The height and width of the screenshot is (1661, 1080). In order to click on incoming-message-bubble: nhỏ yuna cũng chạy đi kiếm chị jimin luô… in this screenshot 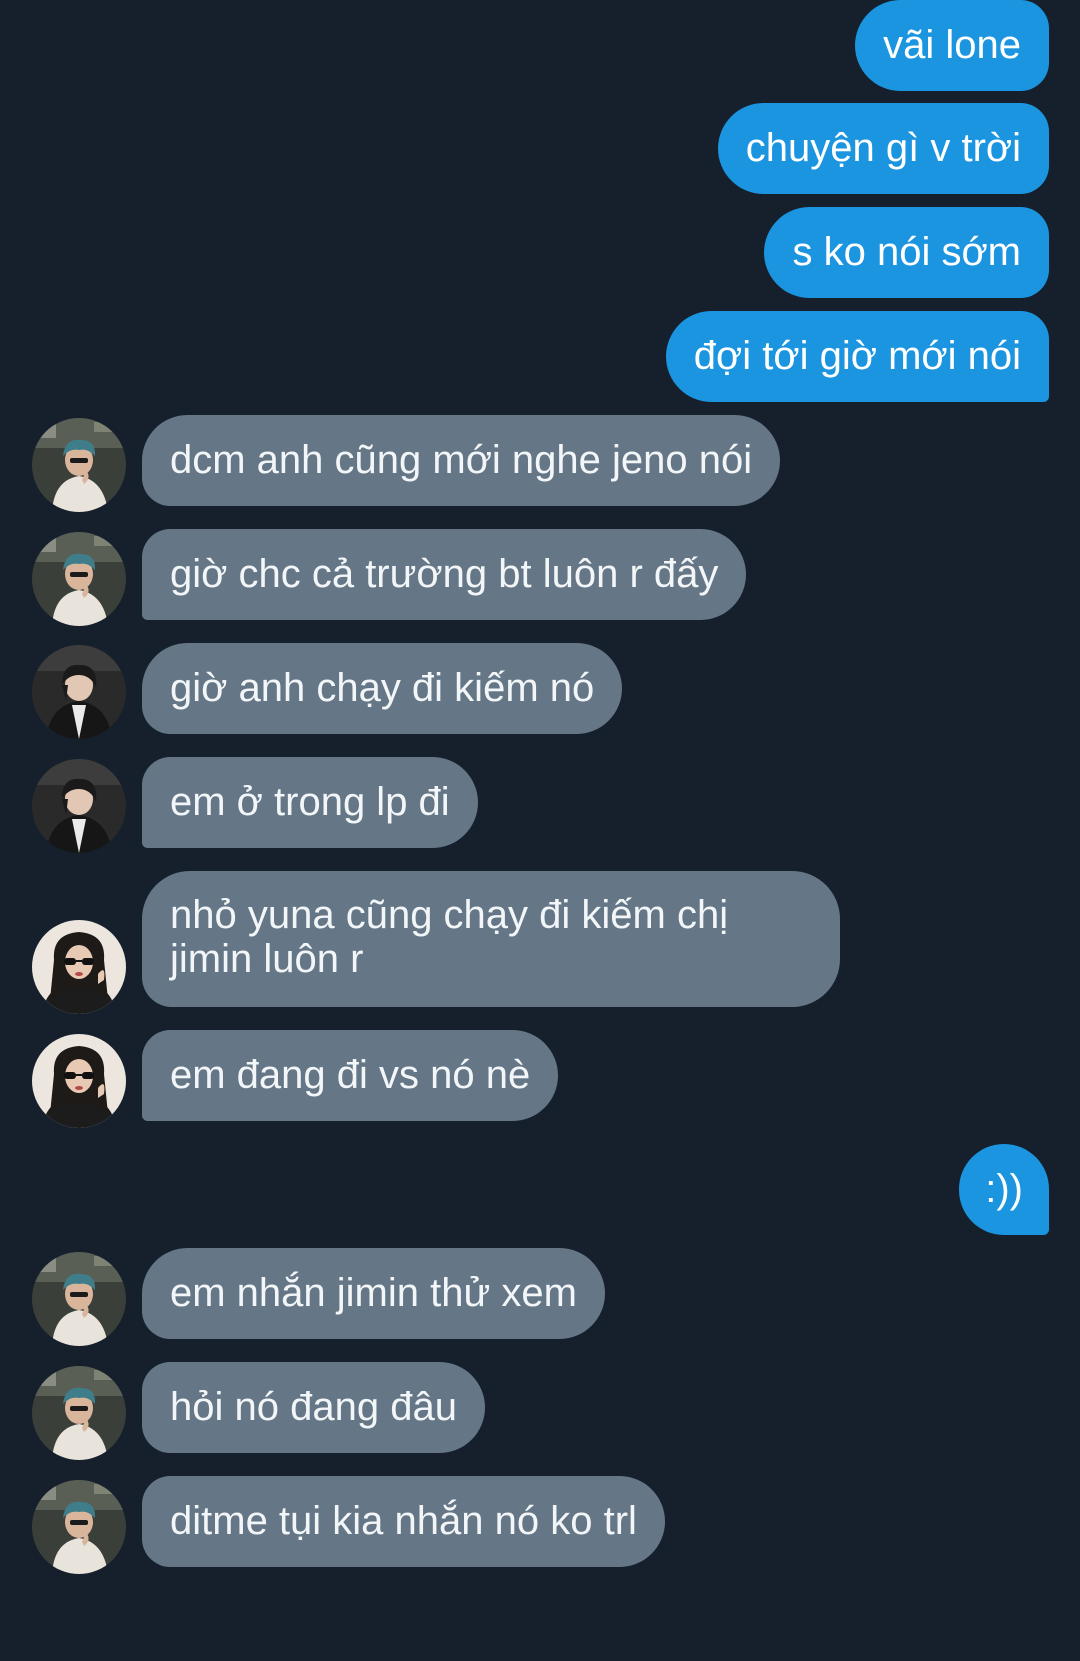, I will do `click(491, 939)`.